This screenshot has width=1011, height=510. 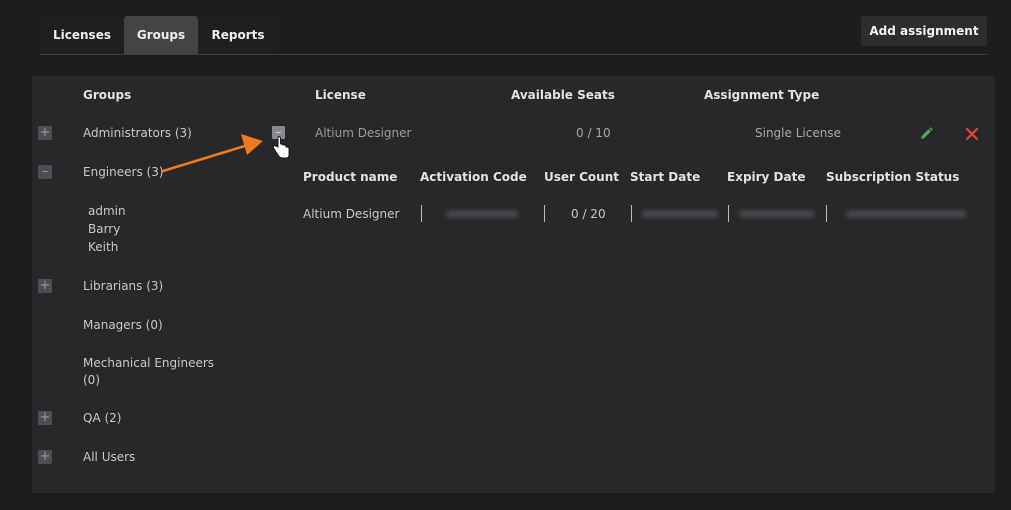 I want to click on redacted-expiry-date, so click(x=777, y=214).